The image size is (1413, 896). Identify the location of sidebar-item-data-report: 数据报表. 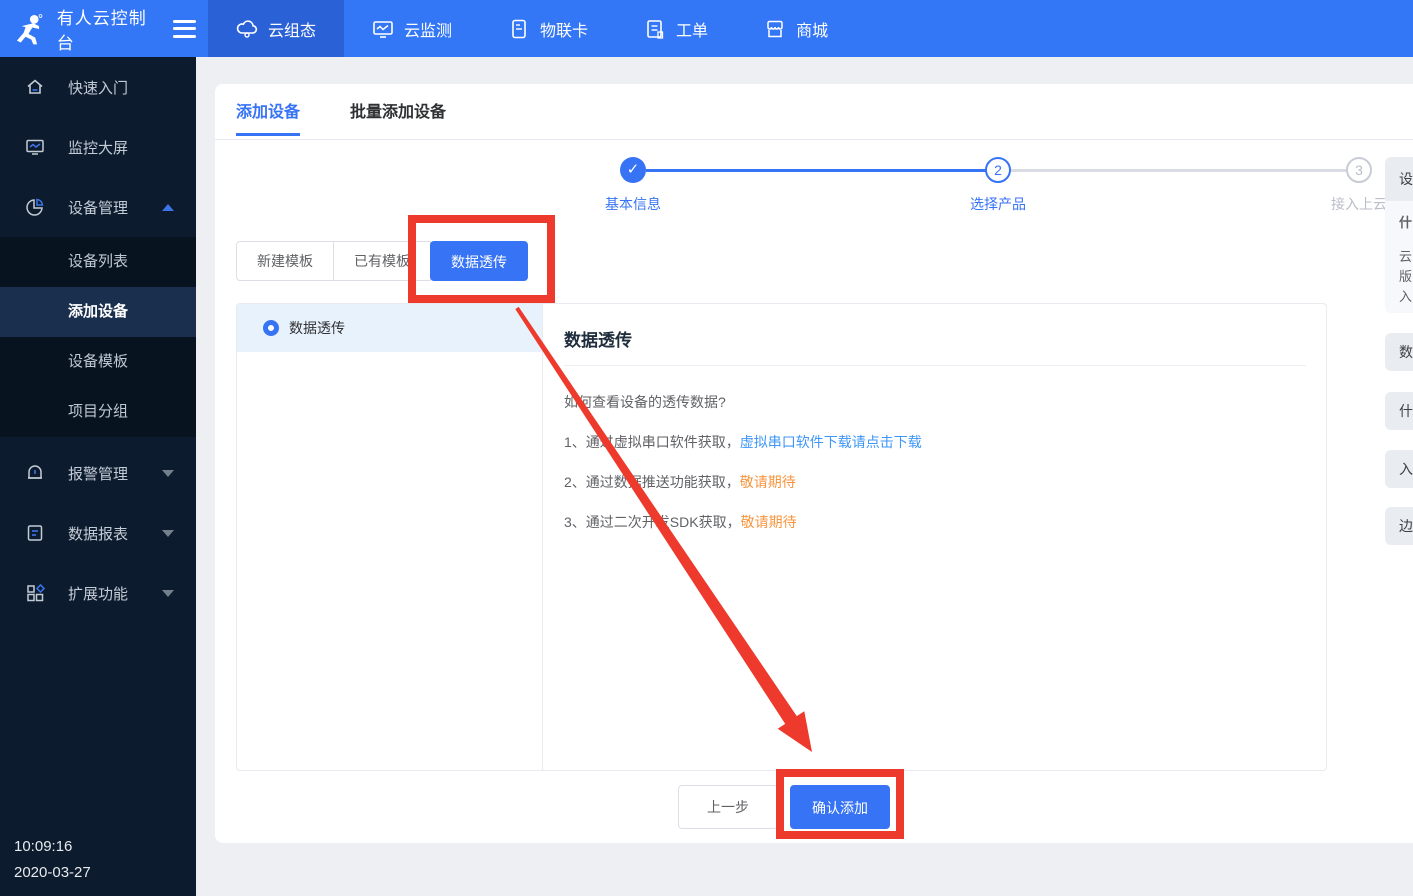
(98, 533).